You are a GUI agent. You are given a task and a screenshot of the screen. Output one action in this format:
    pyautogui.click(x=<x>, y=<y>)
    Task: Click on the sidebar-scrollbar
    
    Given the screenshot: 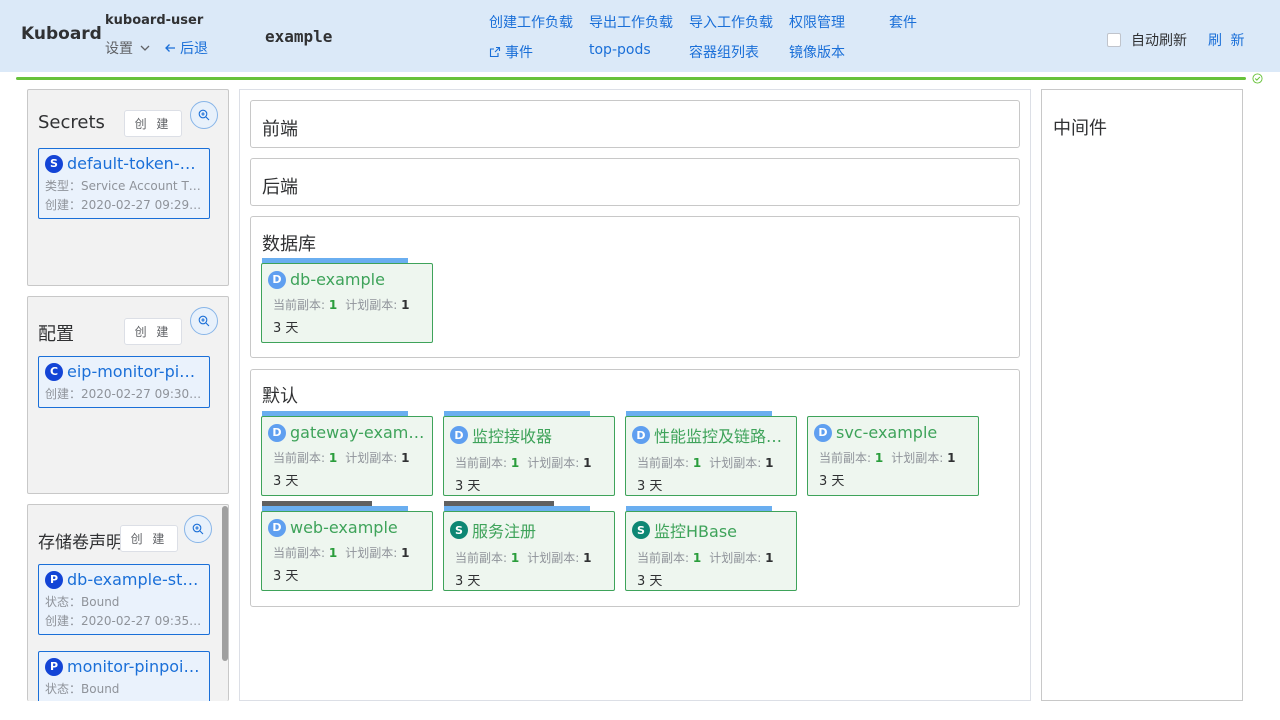 What is the action you would take?
    pyautogui.click(x=225, y=583)
    